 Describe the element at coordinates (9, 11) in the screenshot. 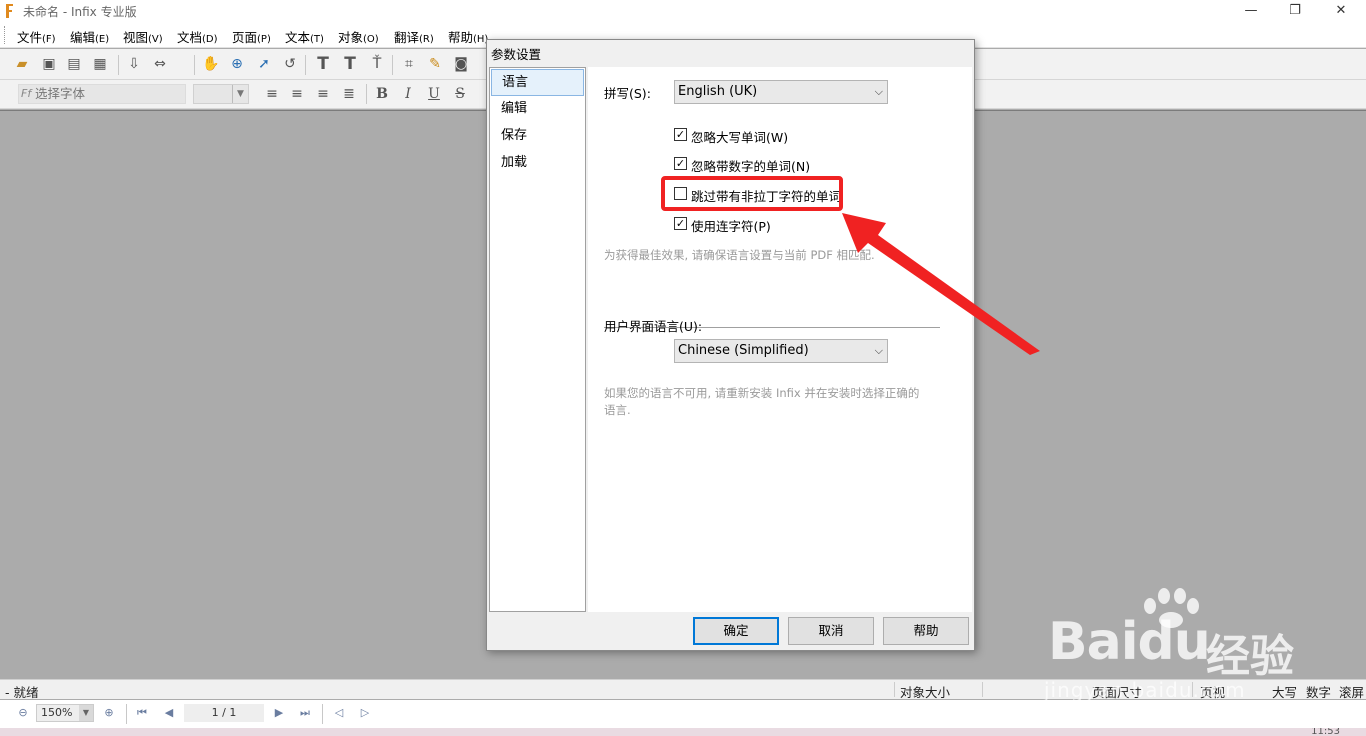

I see `infix-app-icon` at that location.